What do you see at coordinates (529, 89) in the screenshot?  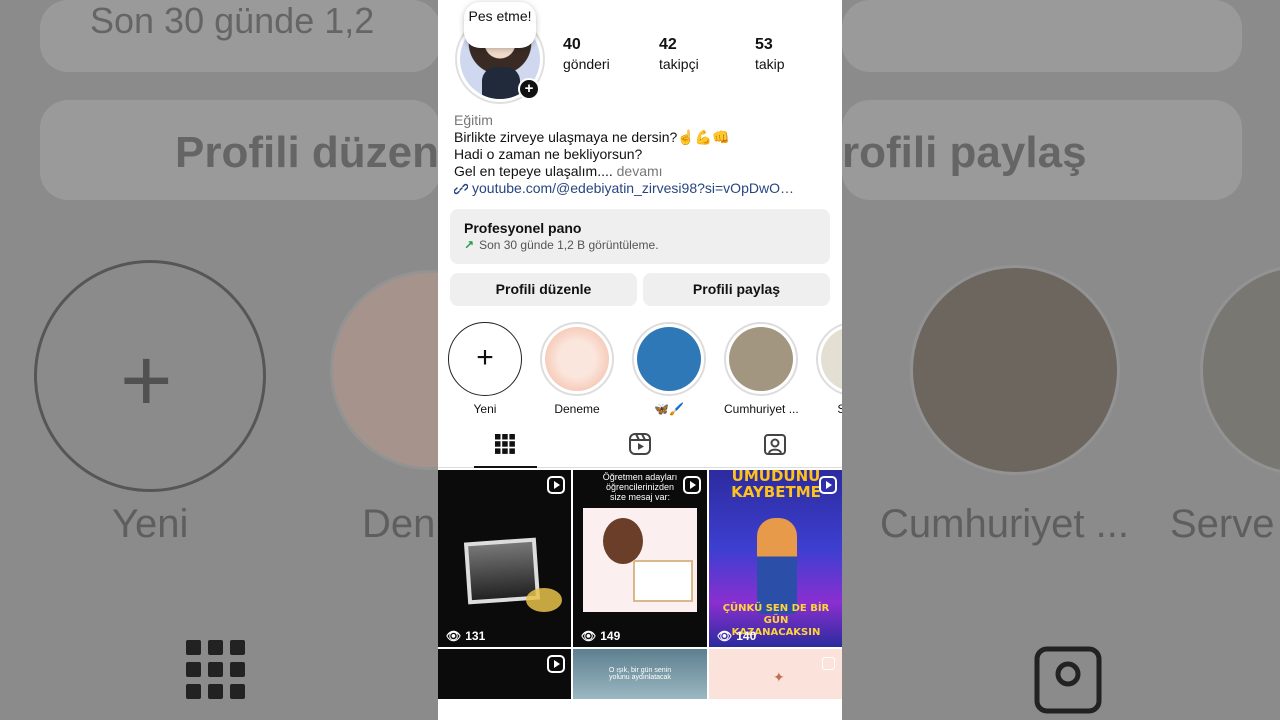 I see `add-story-icon: +` at bounding box center [529, 89].